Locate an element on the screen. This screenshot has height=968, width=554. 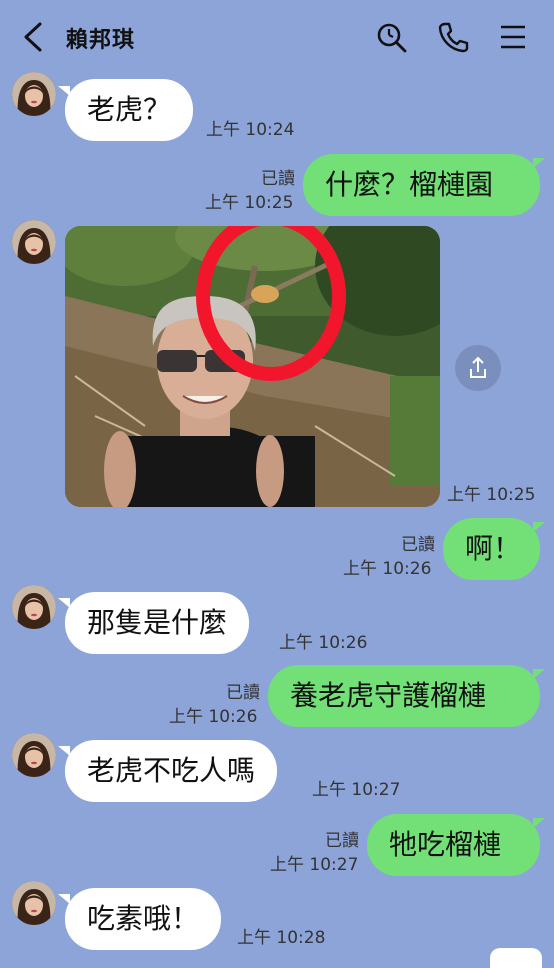
message-time: 上午 10:28 is located at coordinates (281, 938).